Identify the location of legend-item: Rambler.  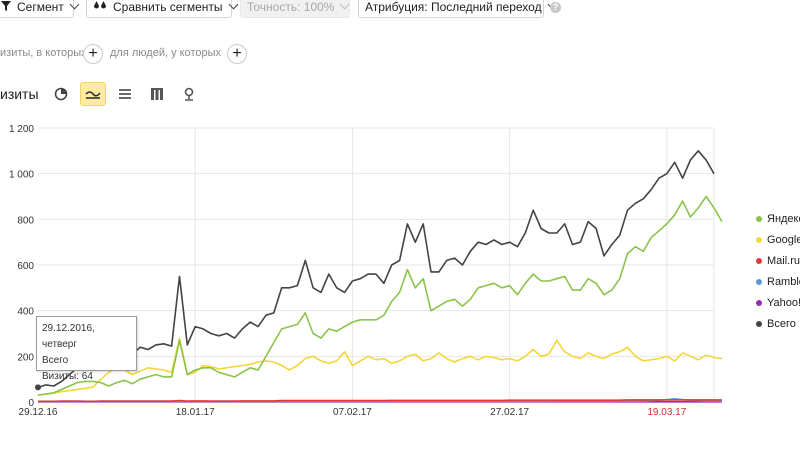
(778, 282).